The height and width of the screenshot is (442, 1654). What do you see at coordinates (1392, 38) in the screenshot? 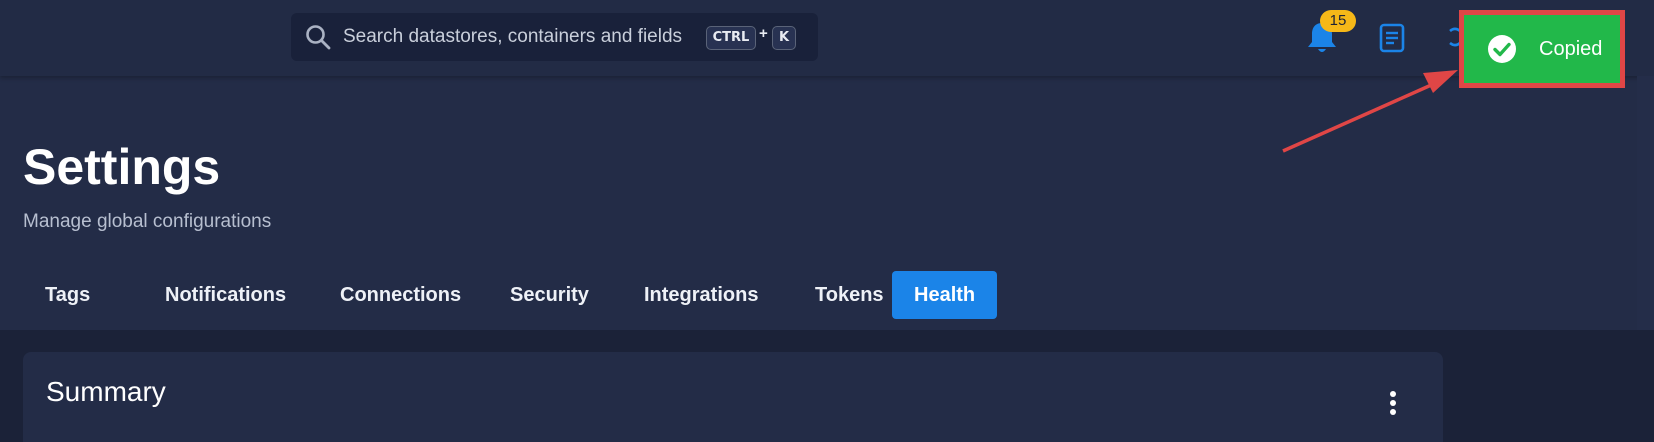
I see `document-icon` at bounding box center [1392, 38].